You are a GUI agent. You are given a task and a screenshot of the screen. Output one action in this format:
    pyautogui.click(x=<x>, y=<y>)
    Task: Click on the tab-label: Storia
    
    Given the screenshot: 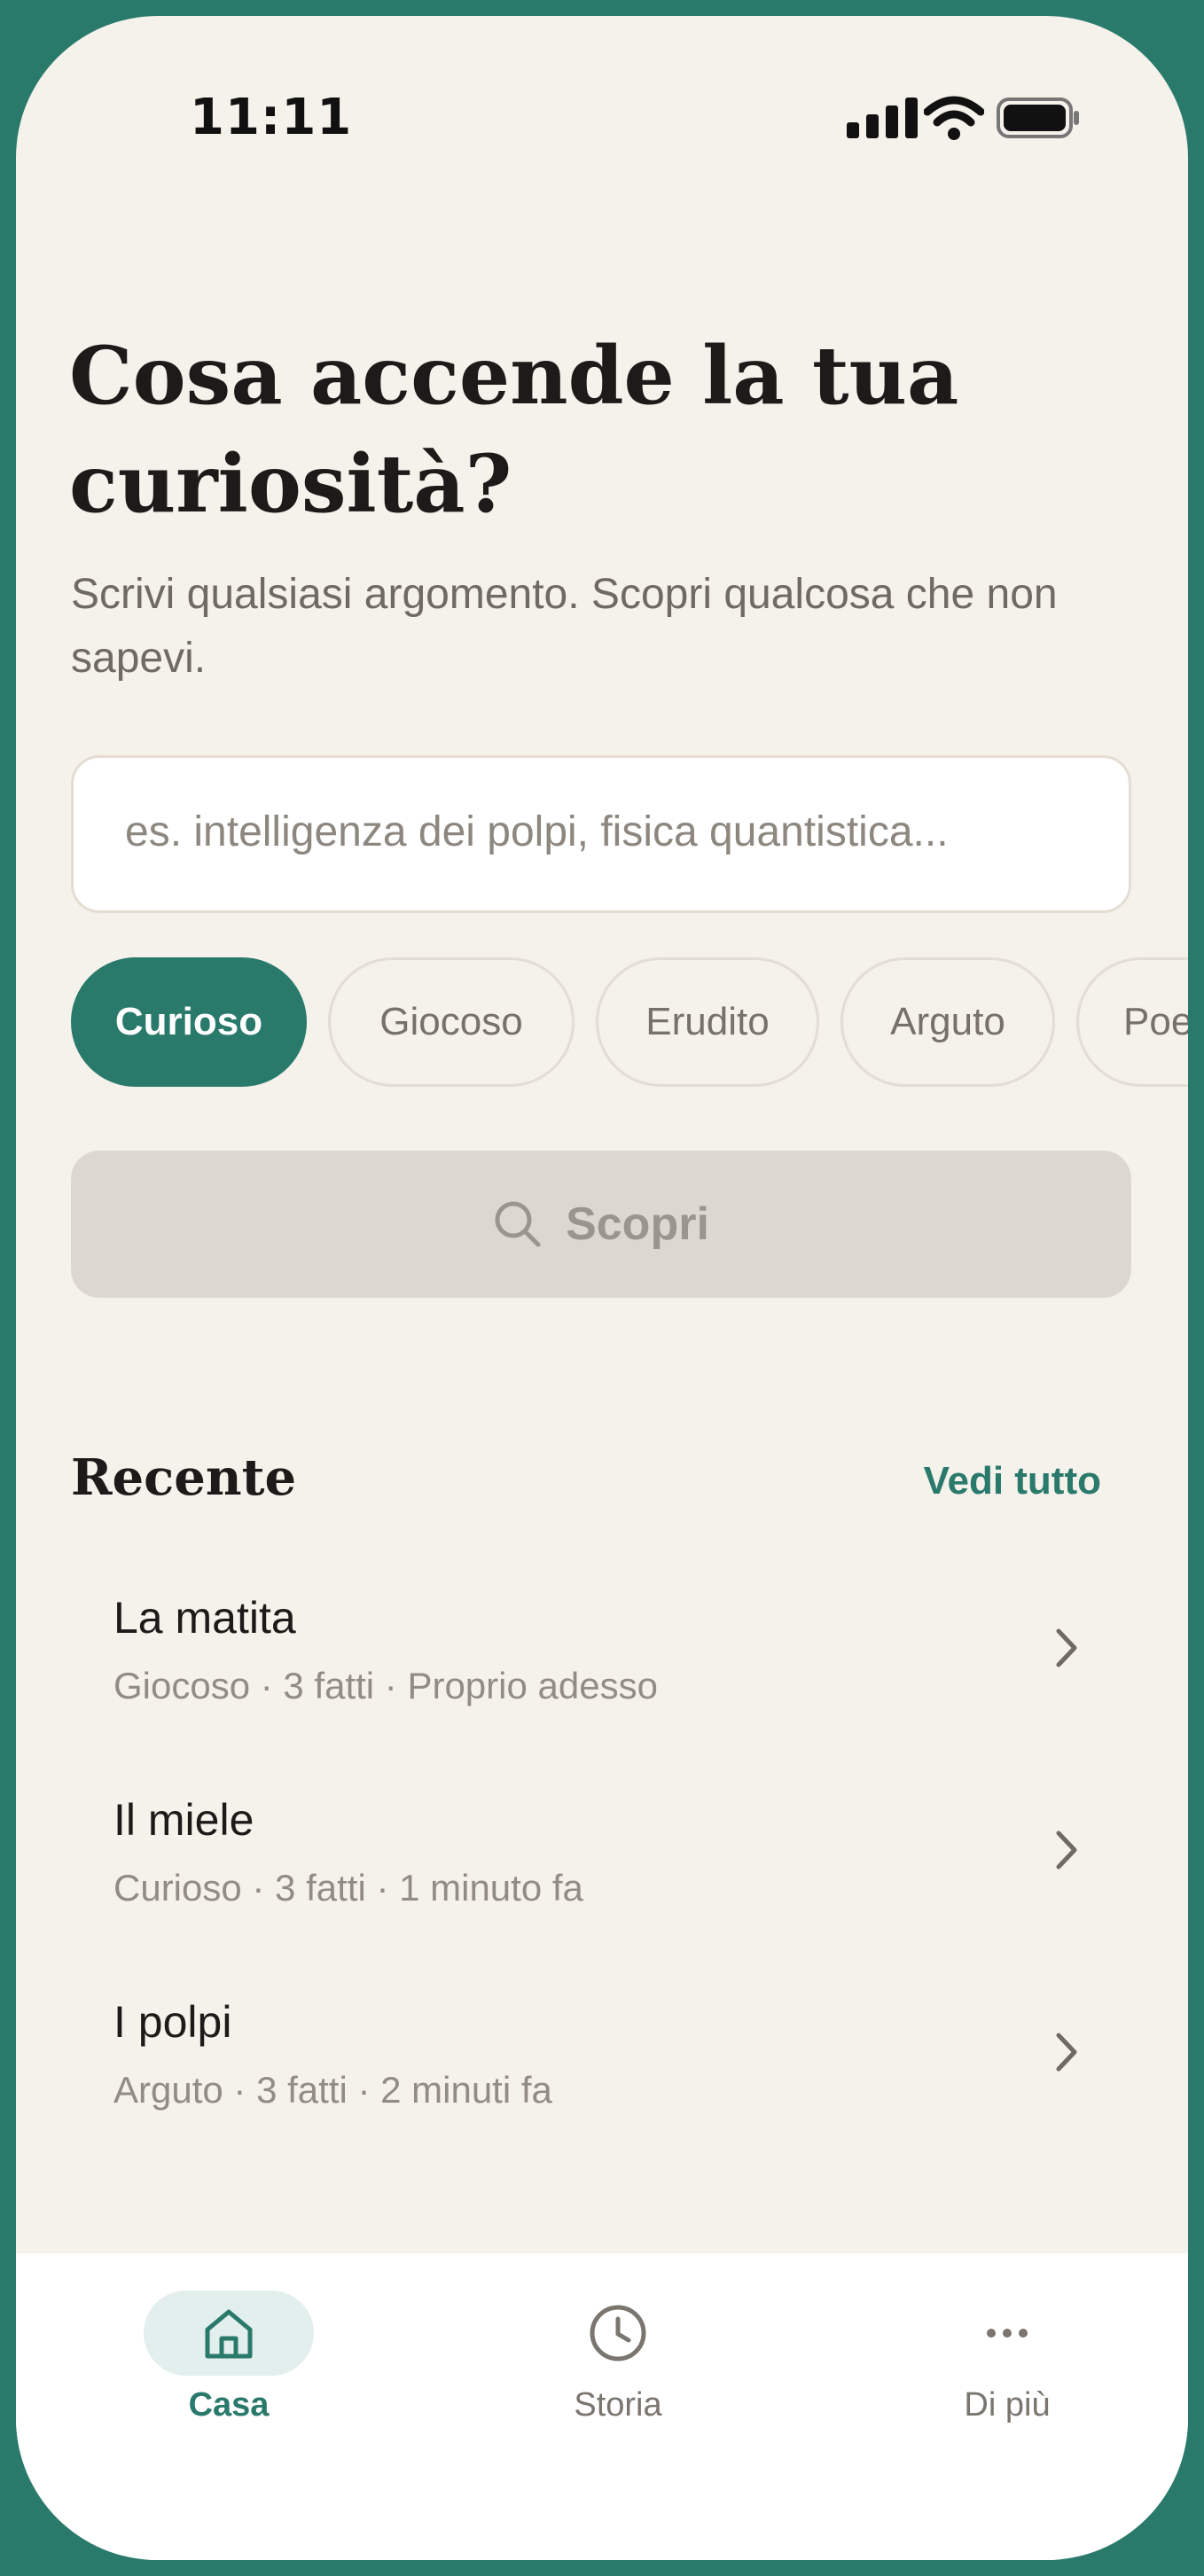 What is the action you would take?
    pyautogui.click(x=618, y=2405)
    